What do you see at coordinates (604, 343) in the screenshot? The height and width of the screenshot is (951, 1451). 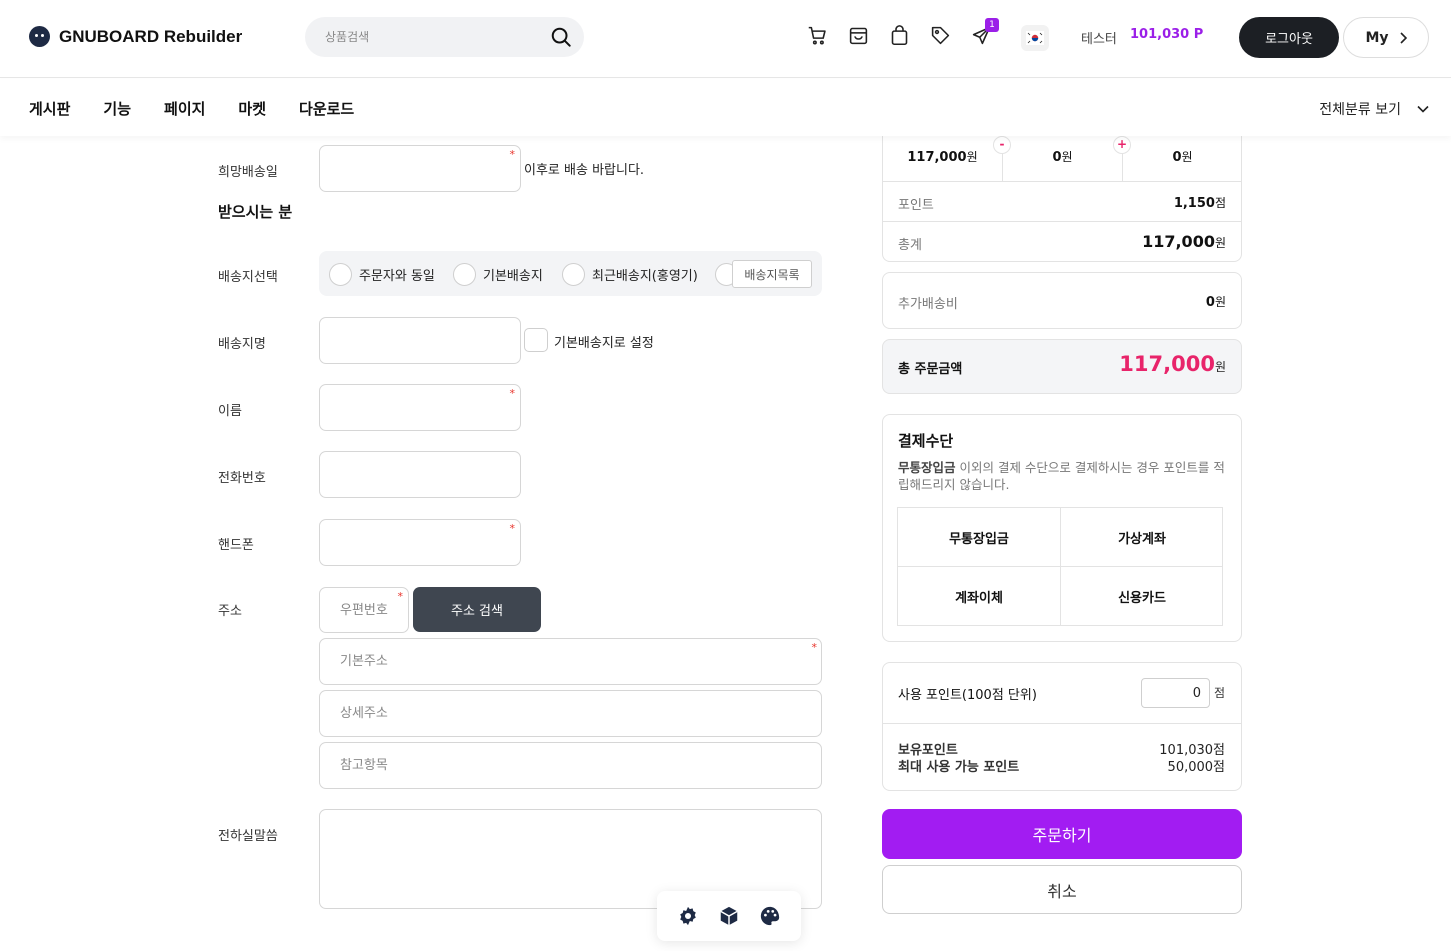 I see `default-address-label: 기본배송지로 설정` at bounding box center [604, 343].